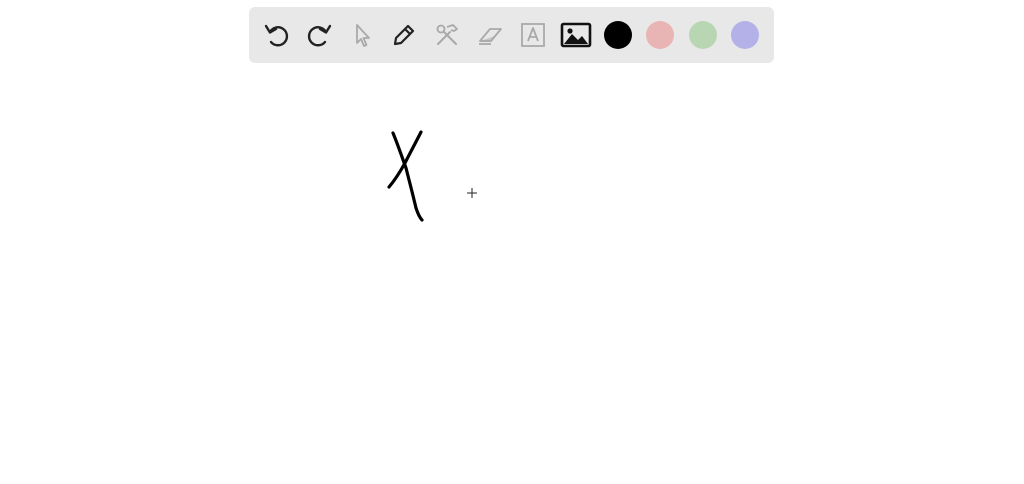 This screenshot has width=1024, height=484. I want to click on handwritten-strokes, so click(405, 176).